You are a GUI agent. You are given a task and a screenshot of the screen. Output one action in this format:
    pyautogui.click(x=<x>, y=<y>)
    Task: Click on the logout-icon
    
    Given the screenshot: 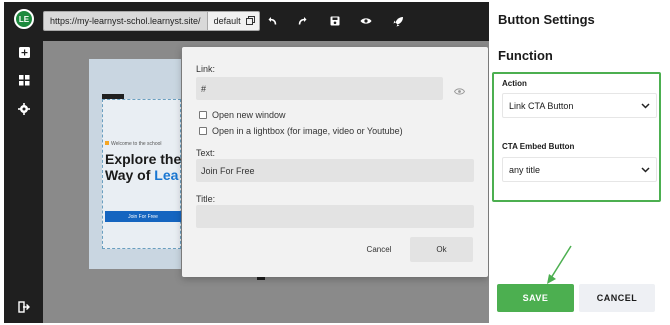 What is the action you would take?
    pyautogui.click(x=24, y=307)
    